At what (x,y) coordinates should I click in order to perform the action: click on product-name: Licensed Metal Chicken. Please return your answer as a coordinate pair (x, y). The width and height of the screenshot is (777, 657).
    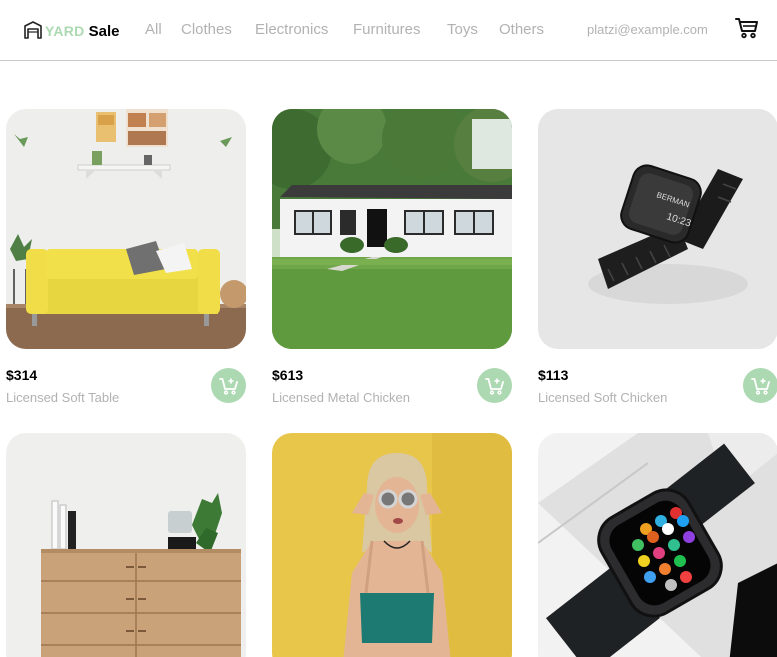
    Looking at the image, I should click on (341, 397).